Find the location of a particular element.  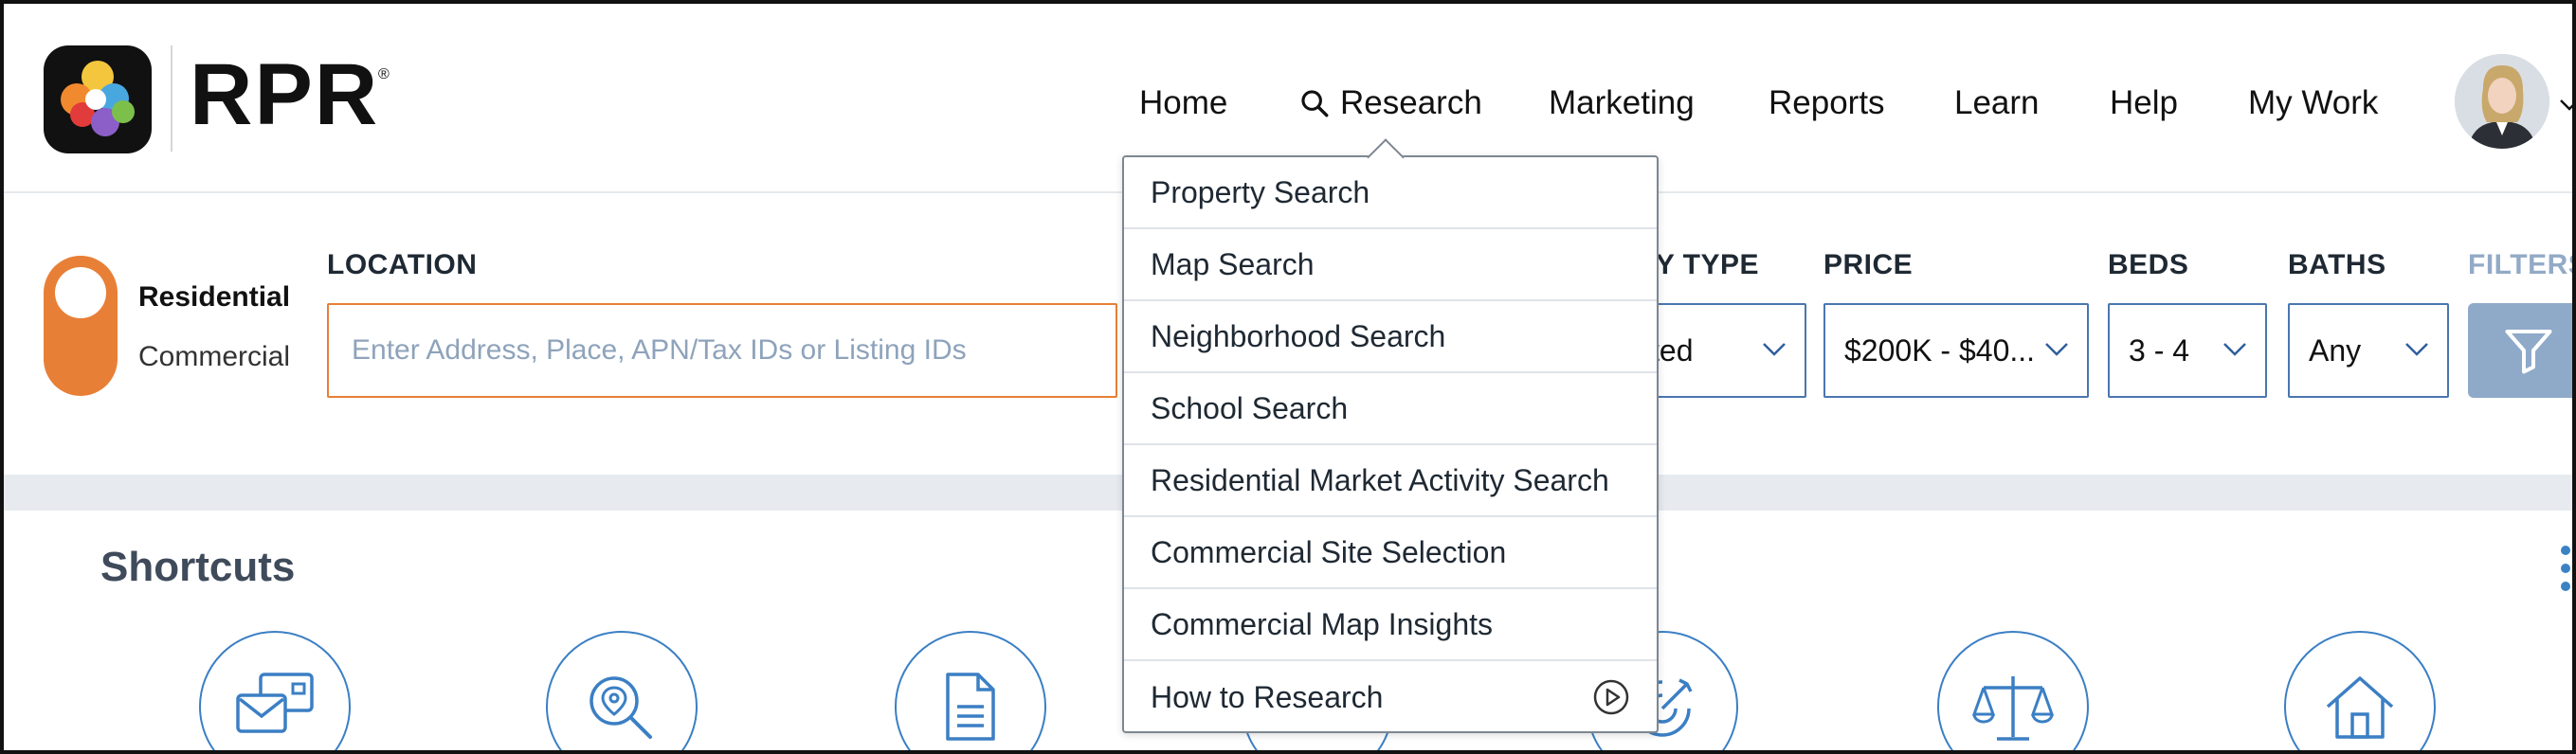

shortcut-messages is located at coordinates (275, 690).